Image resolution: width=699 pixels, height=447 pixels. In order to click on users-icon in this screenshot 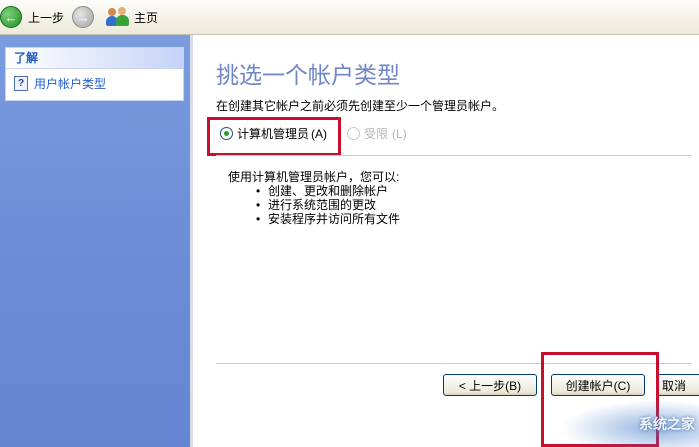, I will do `click(118, 17)`.